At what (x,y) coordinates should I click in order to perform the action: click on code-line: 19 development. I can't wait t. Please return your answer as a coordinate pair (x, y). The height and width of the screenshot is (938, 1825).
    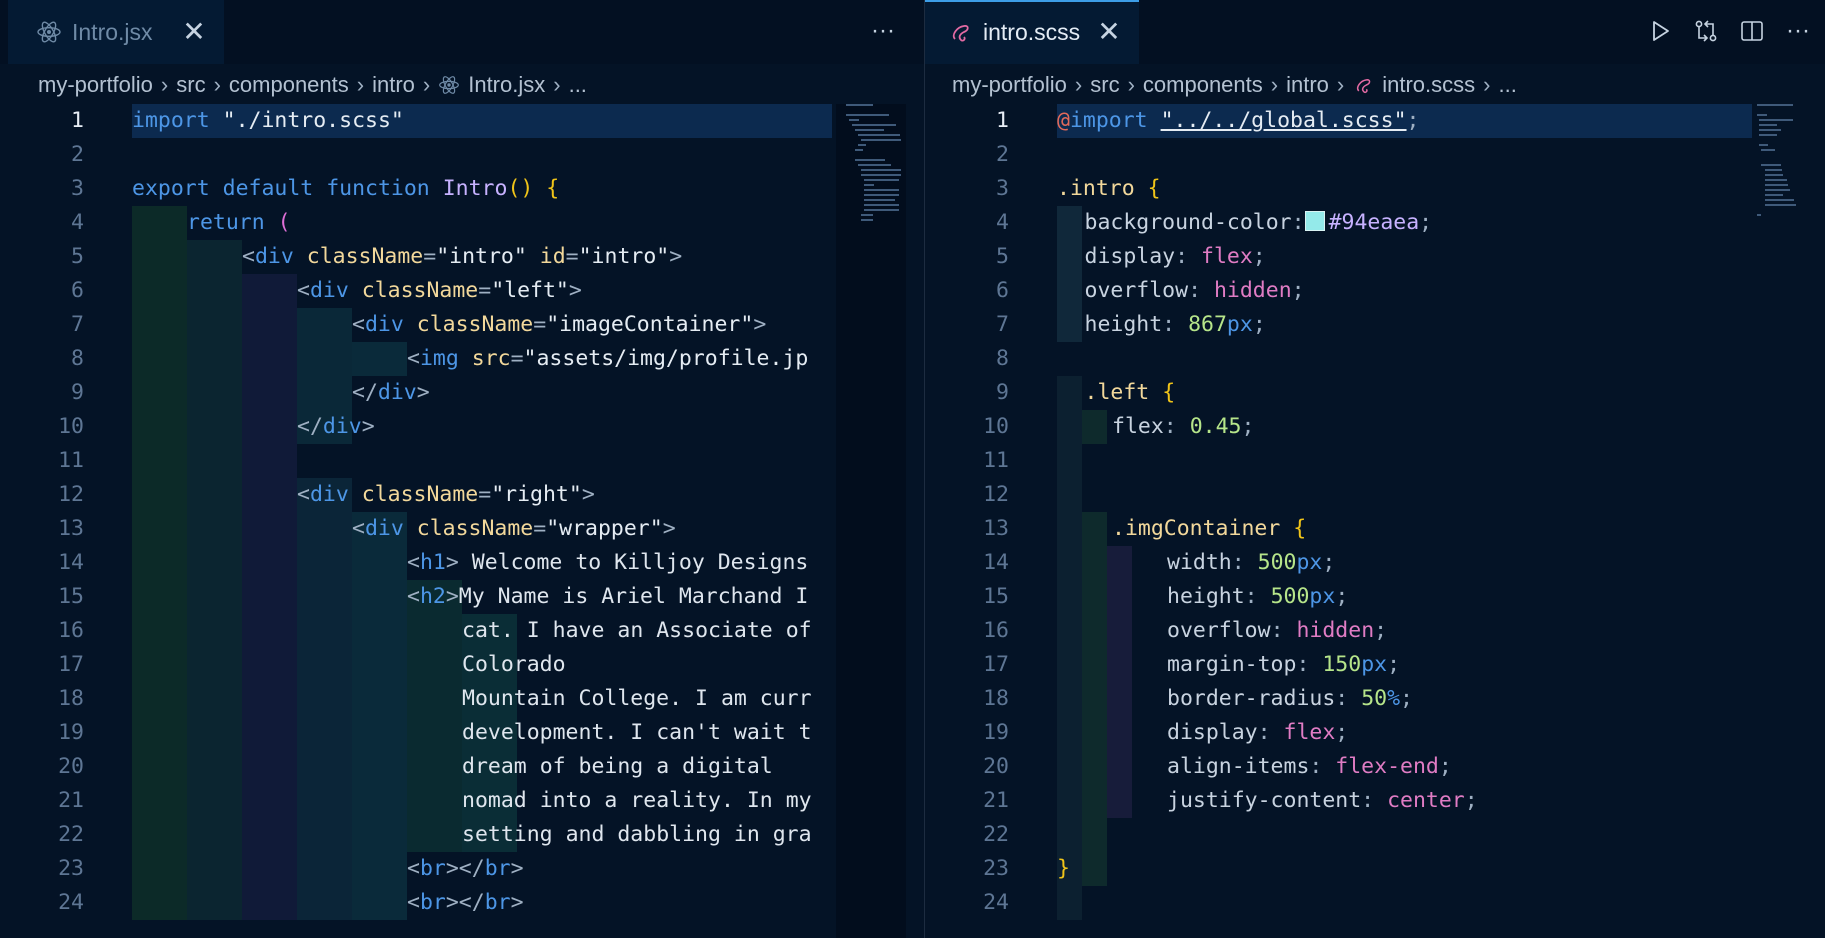
    Looking at the image, I should click on (462, 733).